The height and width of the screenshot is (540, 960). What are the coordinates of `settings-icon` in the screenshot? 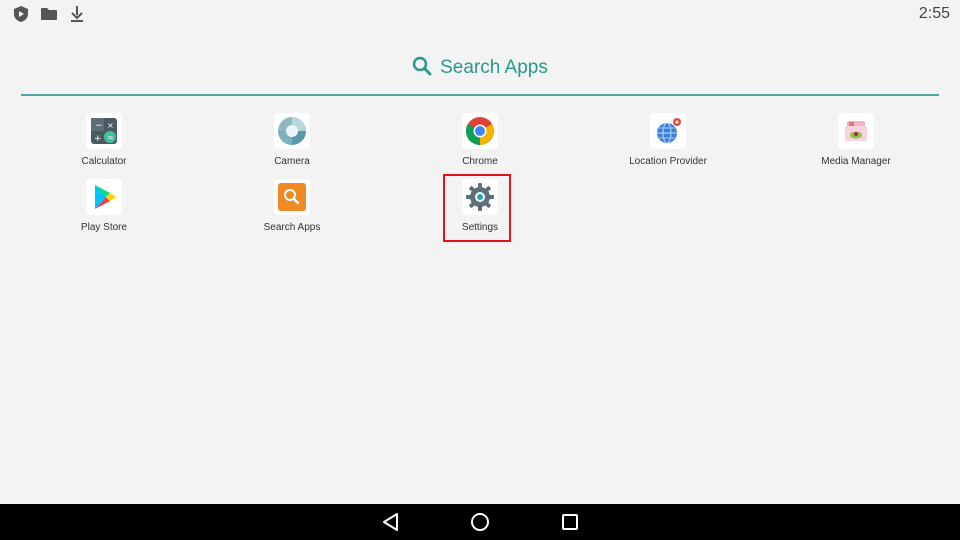 It's located at (480, 197).